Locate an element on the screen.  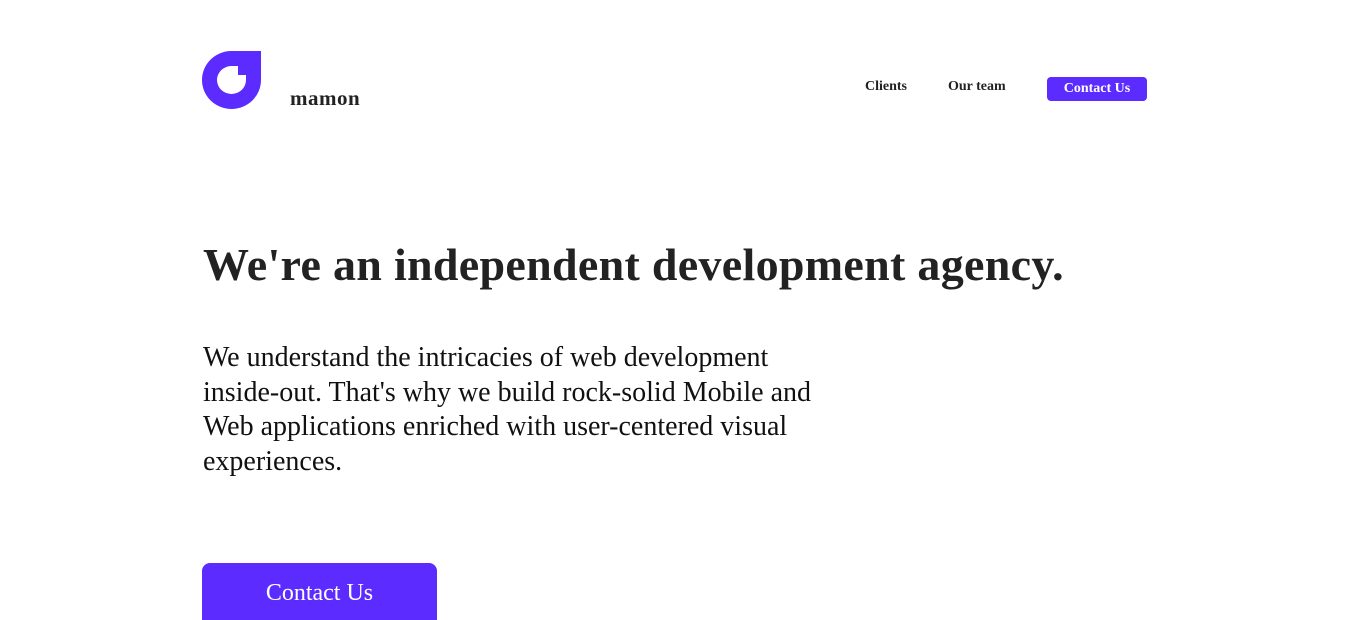
brand-name: mamon is located at coordinates (325, 98).